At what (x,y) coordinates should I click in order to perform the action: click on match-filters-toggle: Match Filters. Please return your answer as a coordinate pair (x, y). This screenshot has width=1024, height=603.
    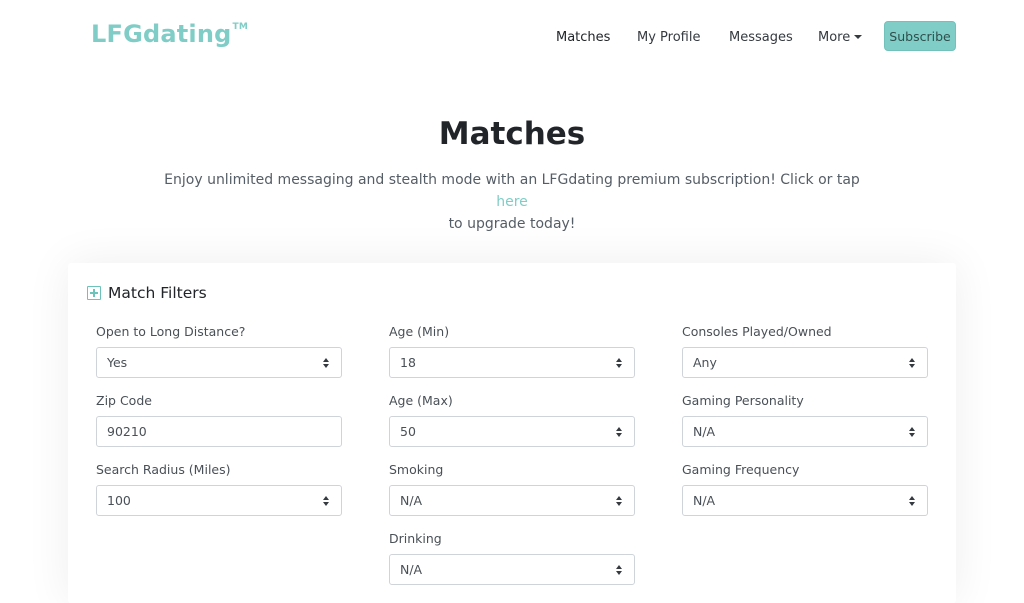
    Looking at the image, I should click on (147, 293).